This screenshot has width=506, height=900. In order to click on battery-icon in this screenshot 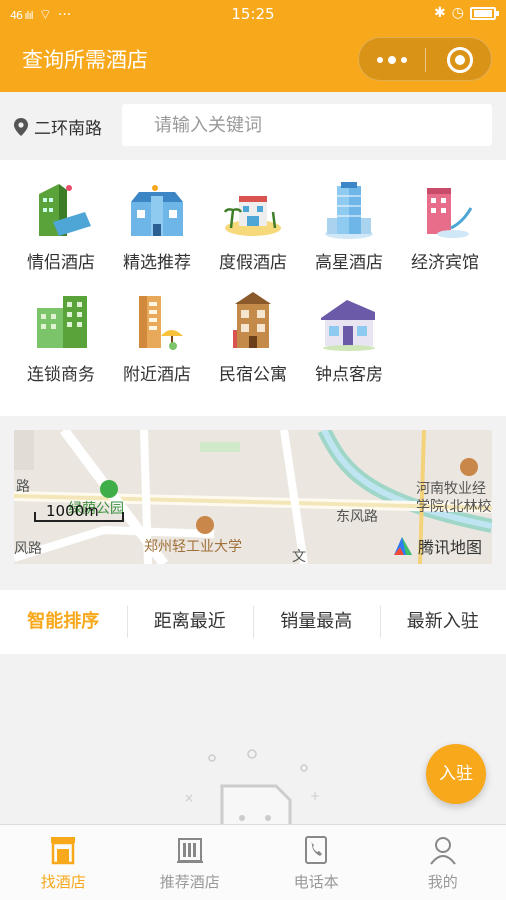, I will do `click(484, 13)`.